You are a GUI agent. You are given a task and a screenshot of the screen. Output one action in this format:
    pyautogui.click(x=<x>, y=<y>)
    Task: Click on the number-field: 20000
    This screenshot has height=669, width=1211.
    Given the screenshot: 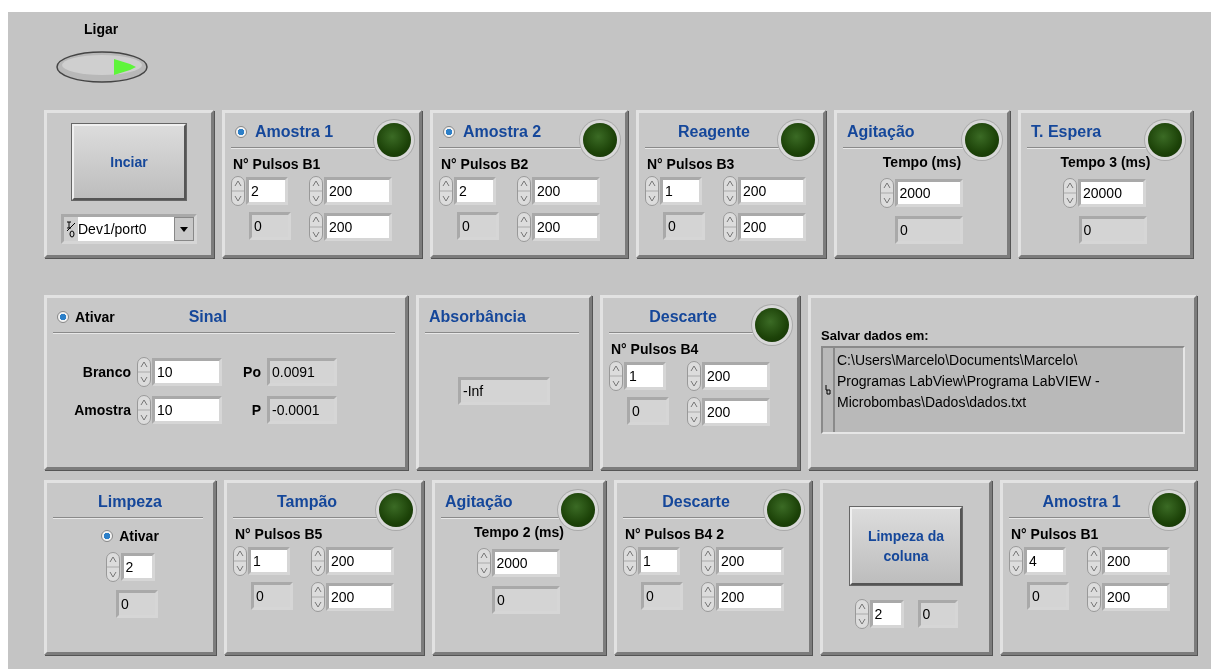 What is the action you would take?
    pyautogui.click(x=1112, y=193)
    